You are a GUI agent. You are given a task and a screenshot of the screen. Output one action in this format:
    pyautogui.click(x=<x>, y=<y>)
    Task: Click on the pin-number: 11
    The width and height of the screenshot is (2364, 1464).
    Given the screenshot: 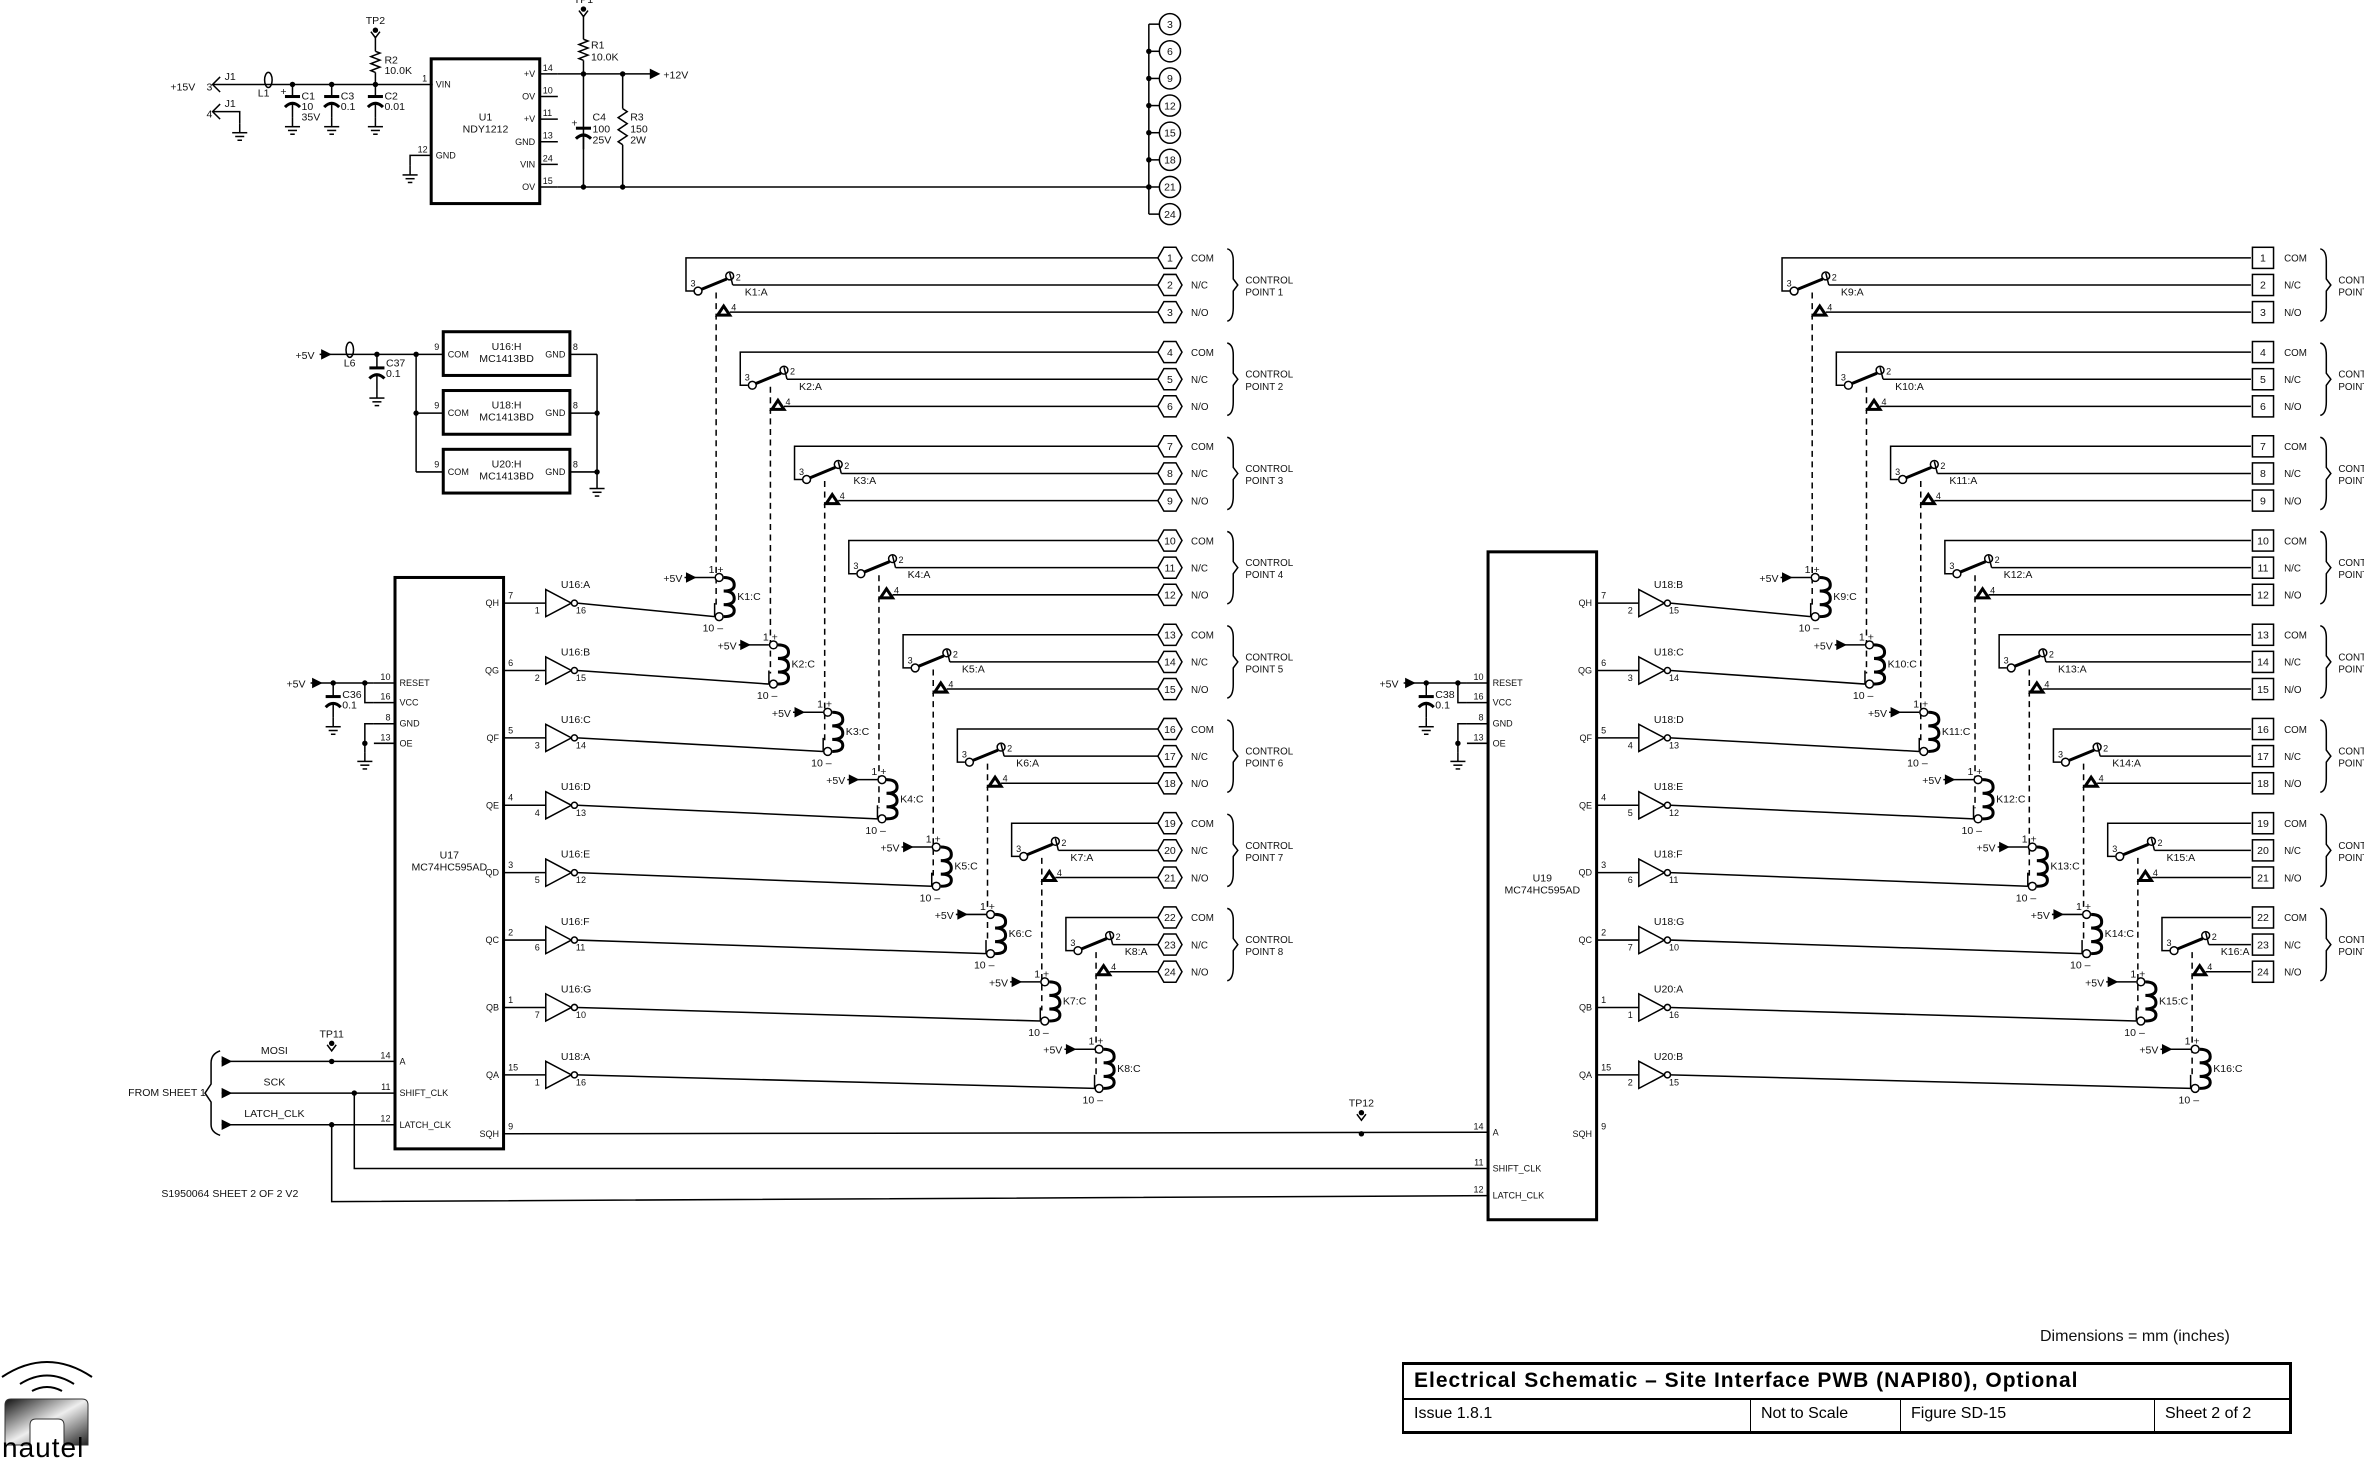 What is the action you would take?
    pyautogui.click(x=1673, y=880)
    